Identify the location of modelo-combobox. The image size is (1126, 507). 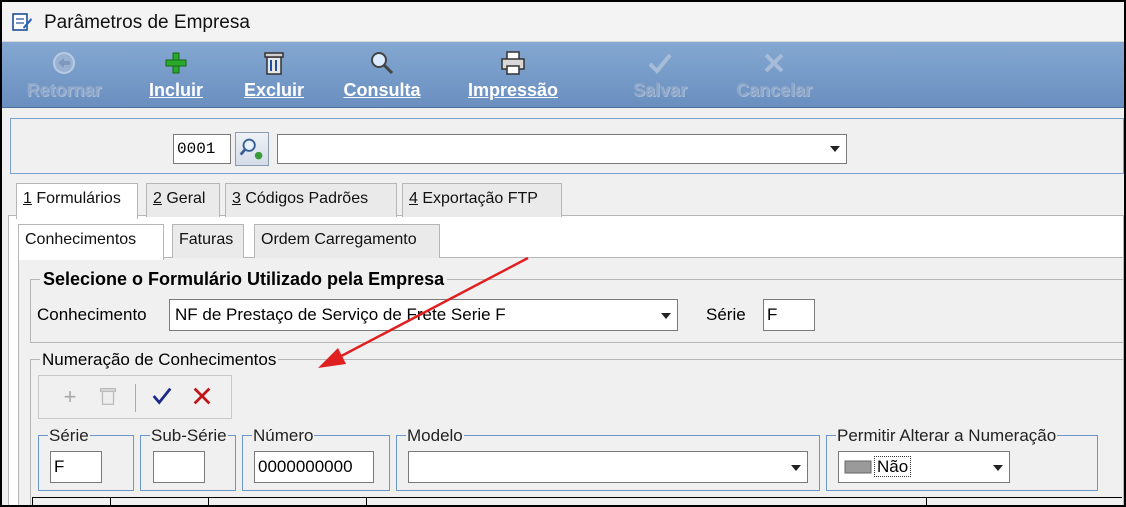
(608, 467).